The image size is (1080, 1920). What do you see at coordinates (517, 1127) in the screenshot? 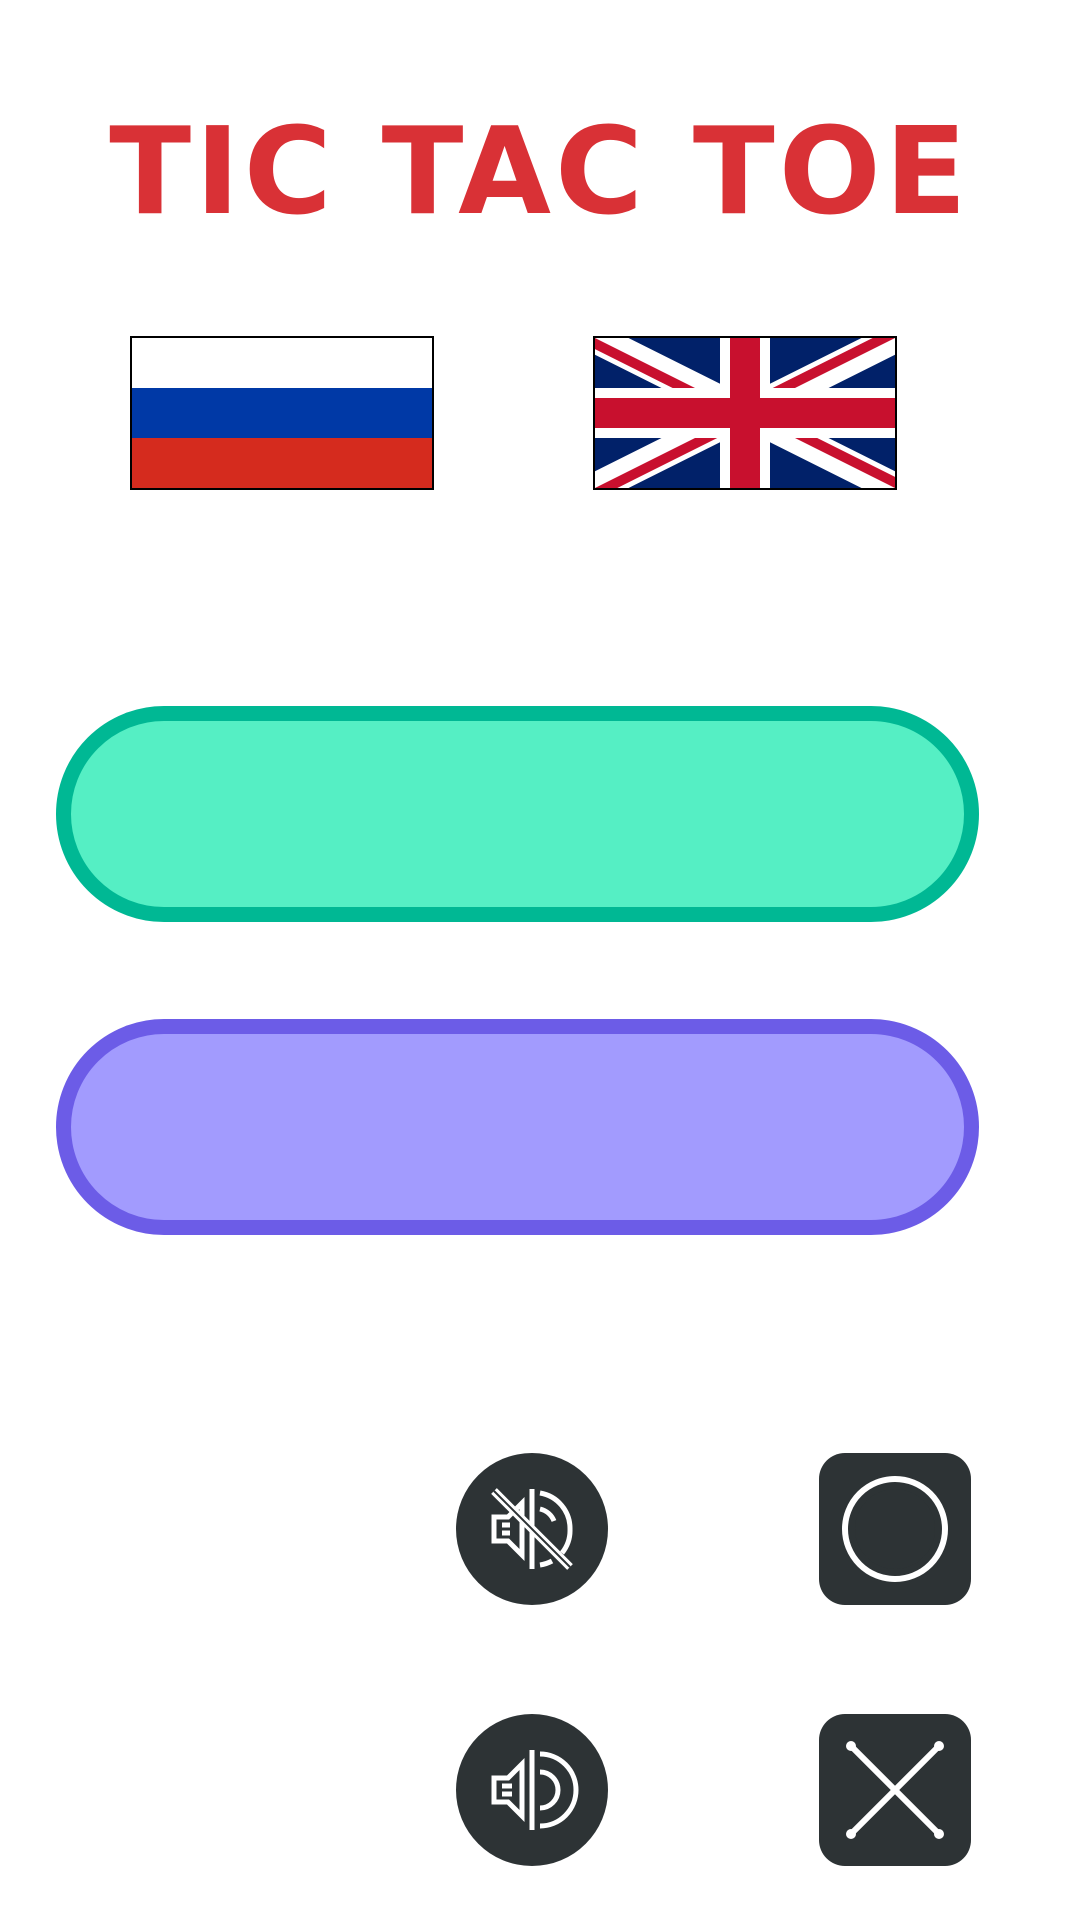
I see `play-two-players-button` at bounding box center [517, 1127].